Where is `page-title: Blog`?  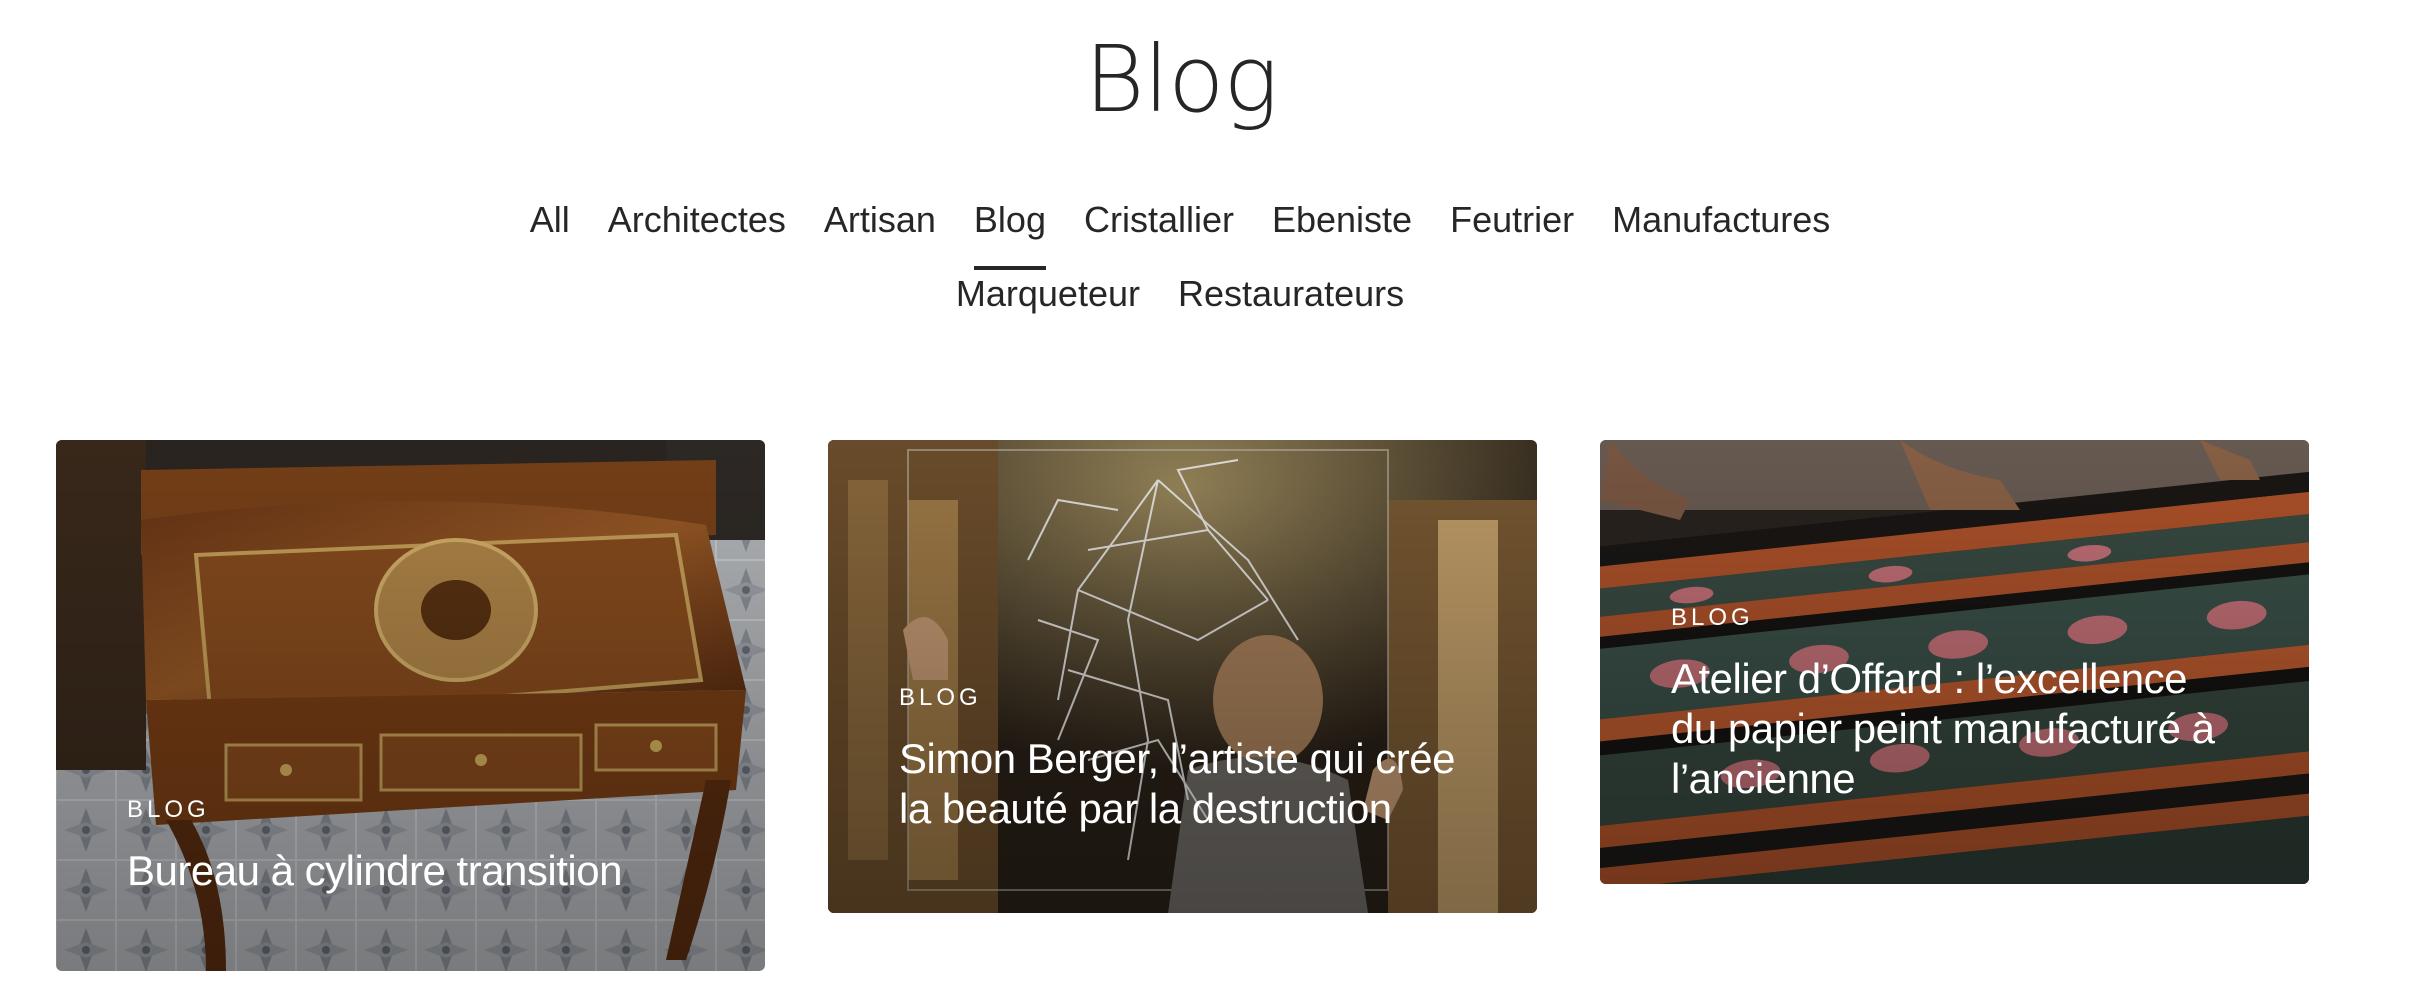 page-title: Blog is located at coordinates (1181, 79).